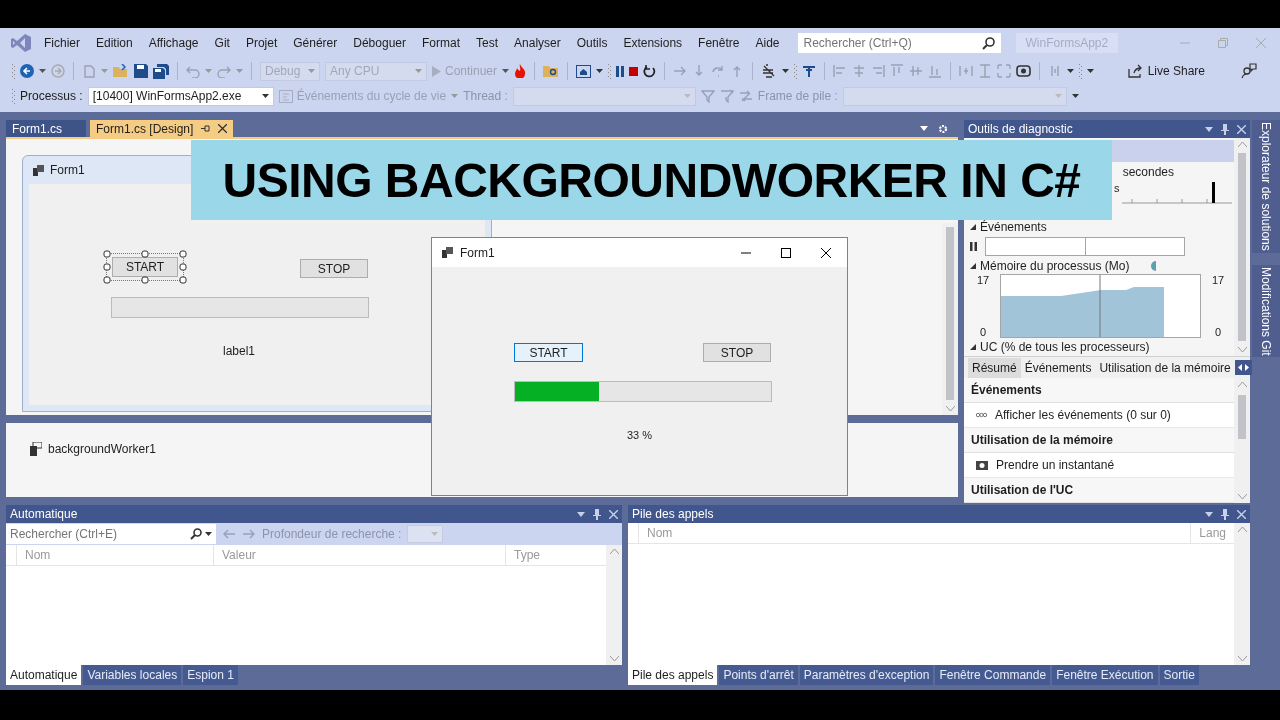 This screenshot has height=720, width=1280. I want to click on menu-item: Affichage, so click(173, 43).